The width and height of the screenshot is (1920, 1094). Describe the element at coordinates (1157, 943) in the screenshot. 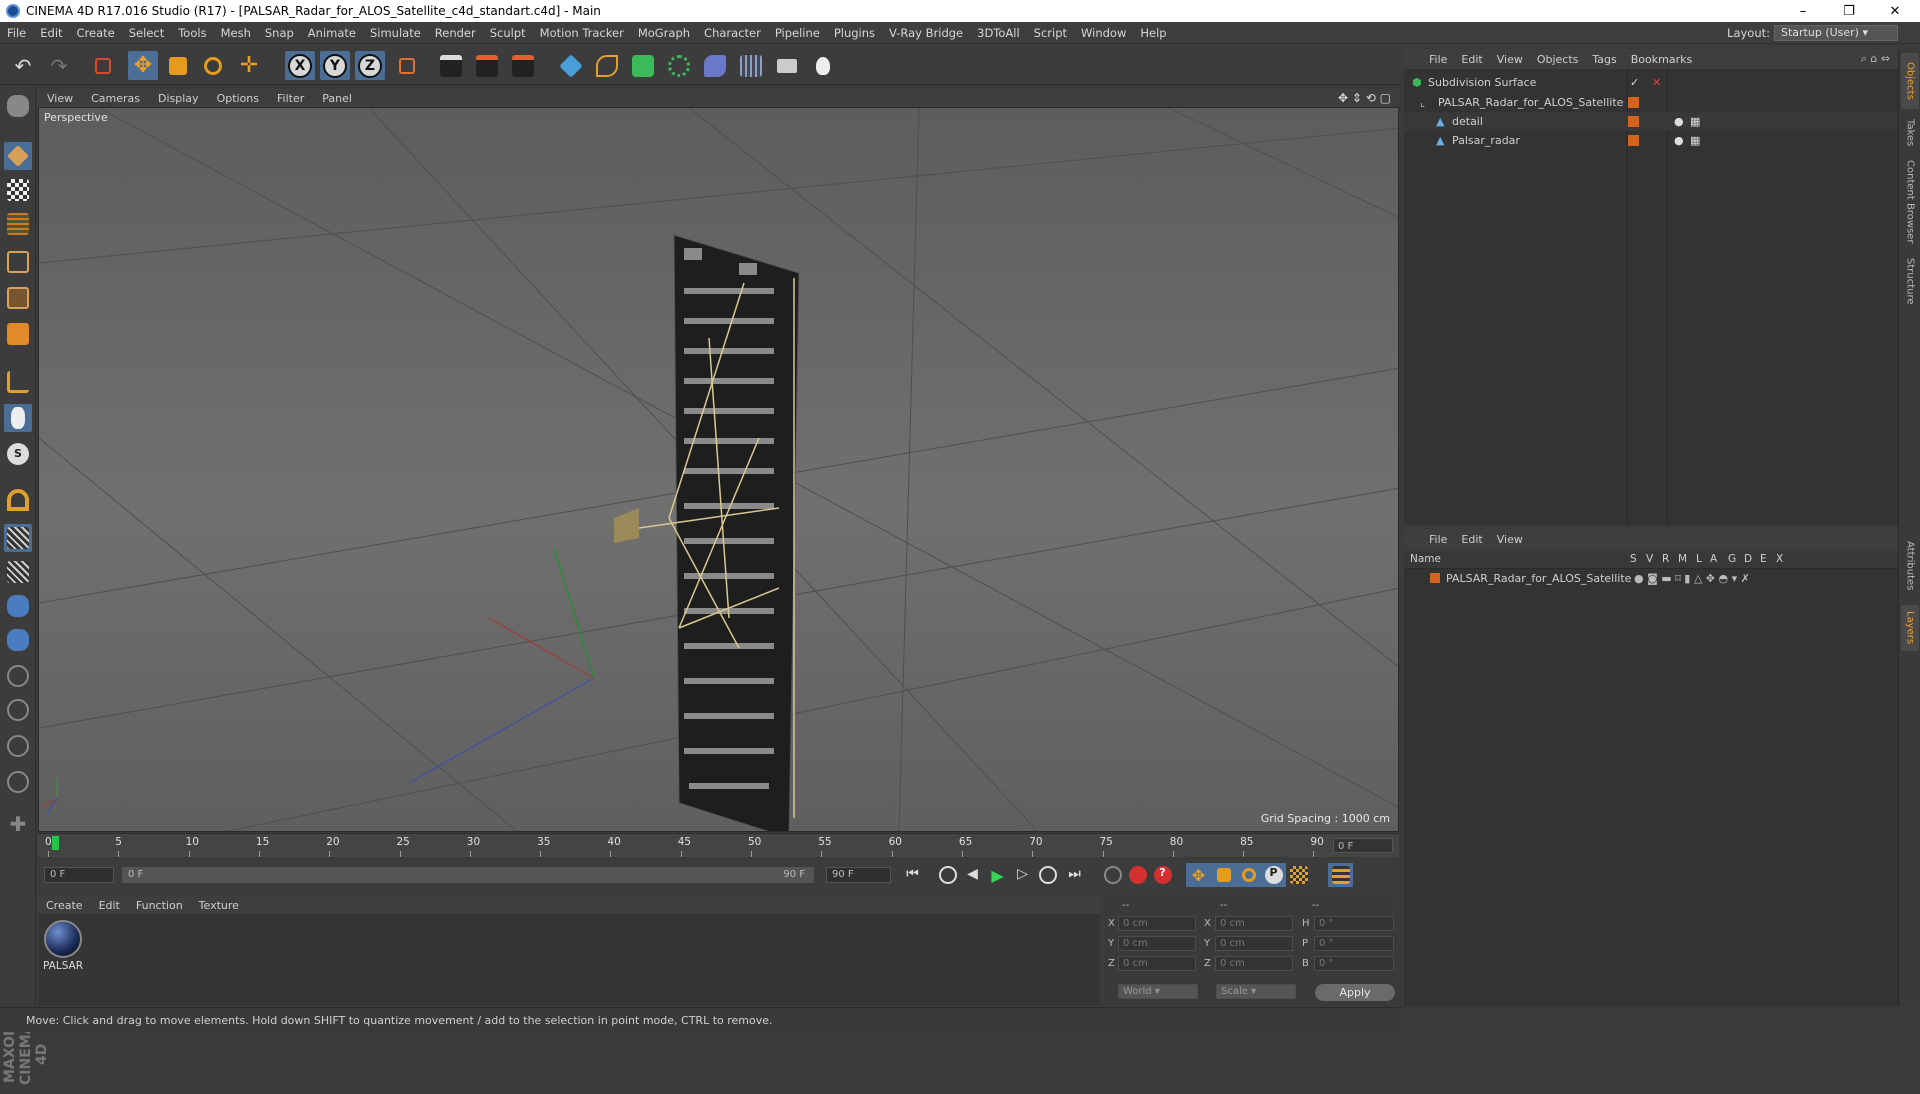

I see `pos-y-field: 0 cm` at that location.